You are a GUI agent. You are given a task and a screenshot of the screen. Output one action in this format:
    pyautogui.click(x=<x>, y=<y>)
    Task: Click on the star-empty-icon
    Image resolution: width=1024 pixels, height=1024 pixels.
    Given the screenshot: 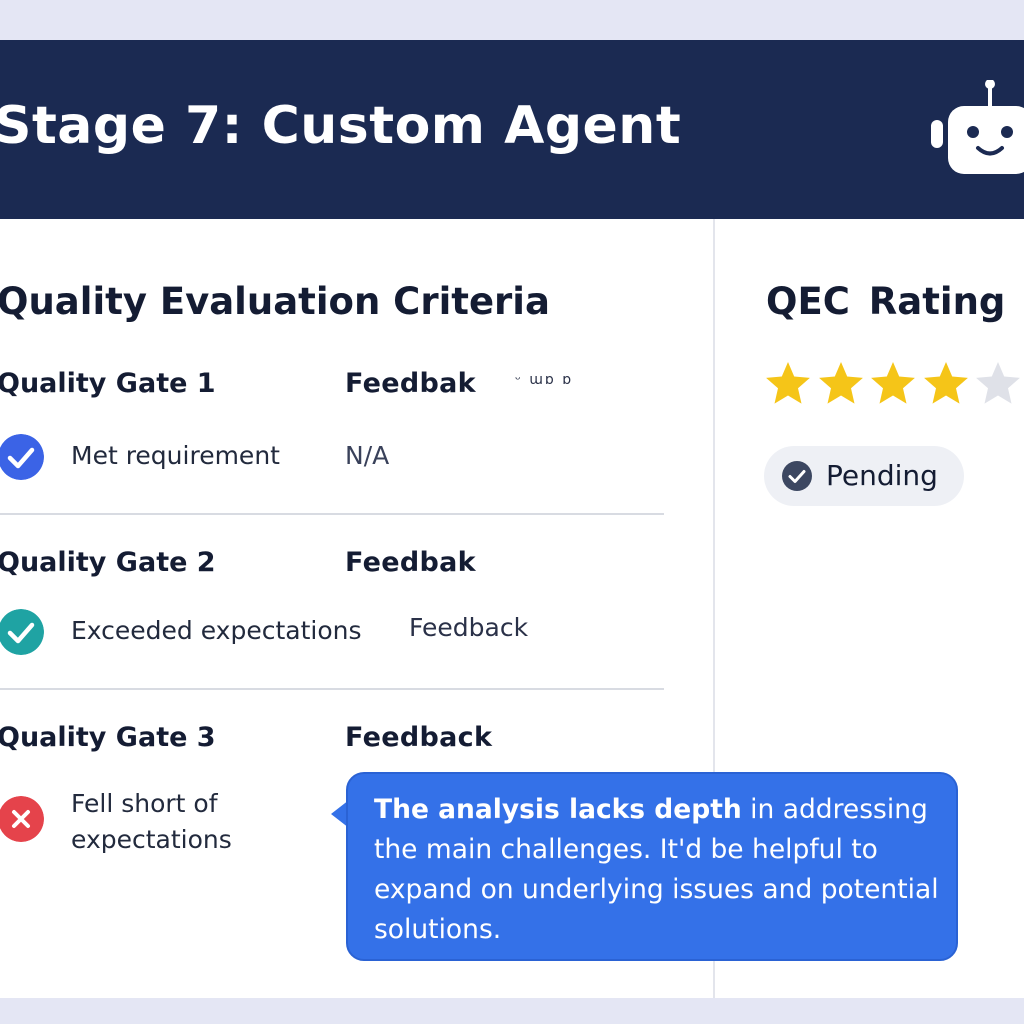 What is the action you would take?
    pyautogui.click(x=998, y=383)
    